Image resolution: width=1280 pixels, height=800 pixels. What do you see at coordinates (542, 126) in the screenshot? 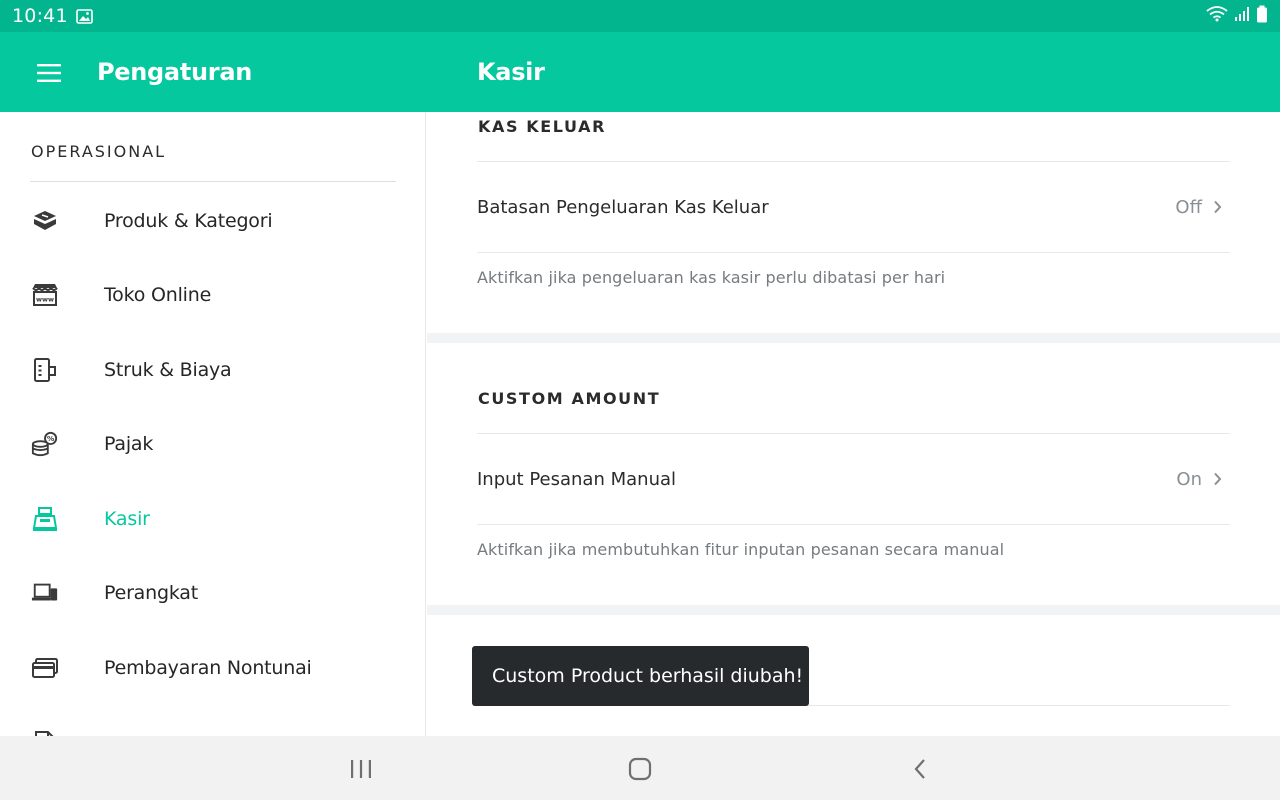
I see `section-header-kas-keluar: KAS KELUAR` at bounding box center [542, 126].